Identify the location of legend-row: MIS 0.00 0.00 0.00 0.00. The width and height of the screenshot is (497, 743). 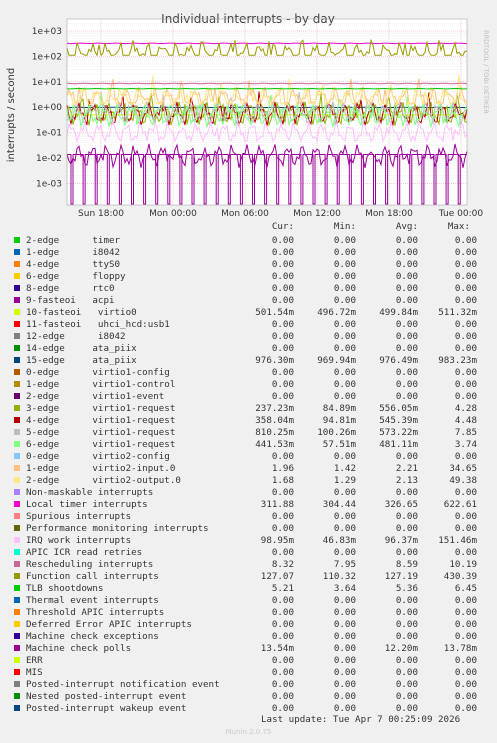
(248, 673).